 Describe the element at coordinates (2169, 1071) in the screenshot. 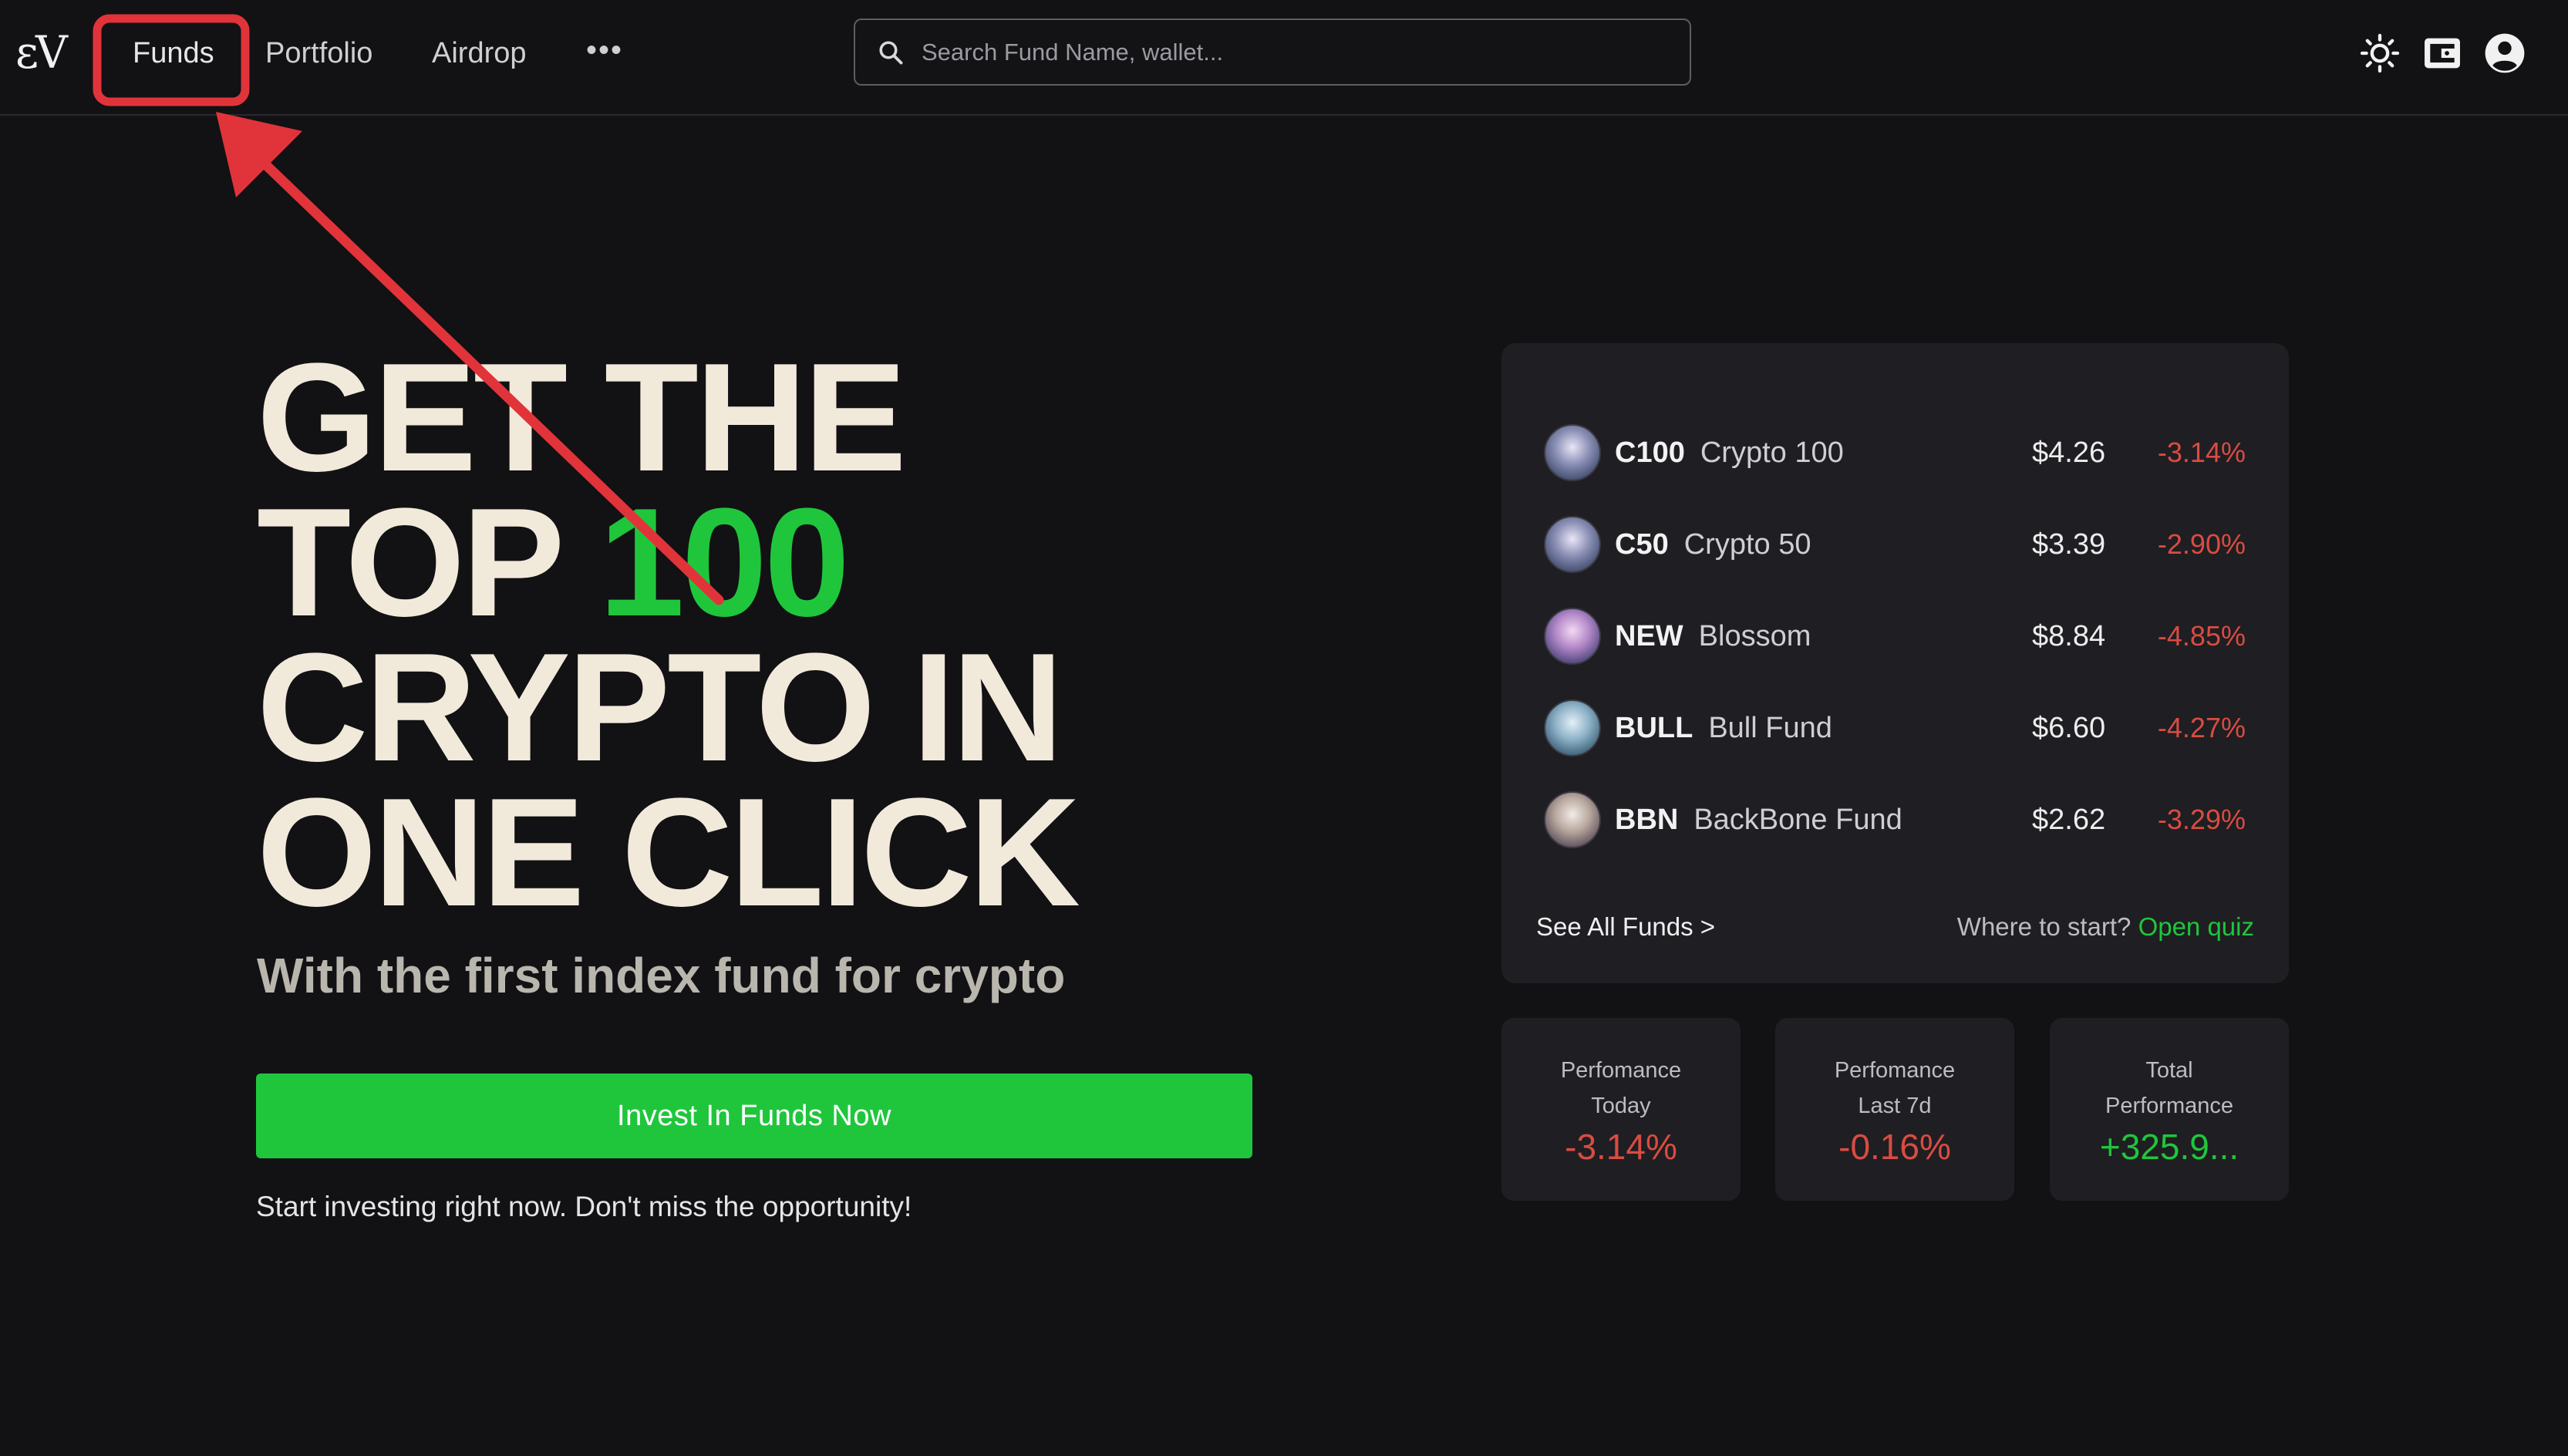

I see `stat-label-line-1: Total` at that location.